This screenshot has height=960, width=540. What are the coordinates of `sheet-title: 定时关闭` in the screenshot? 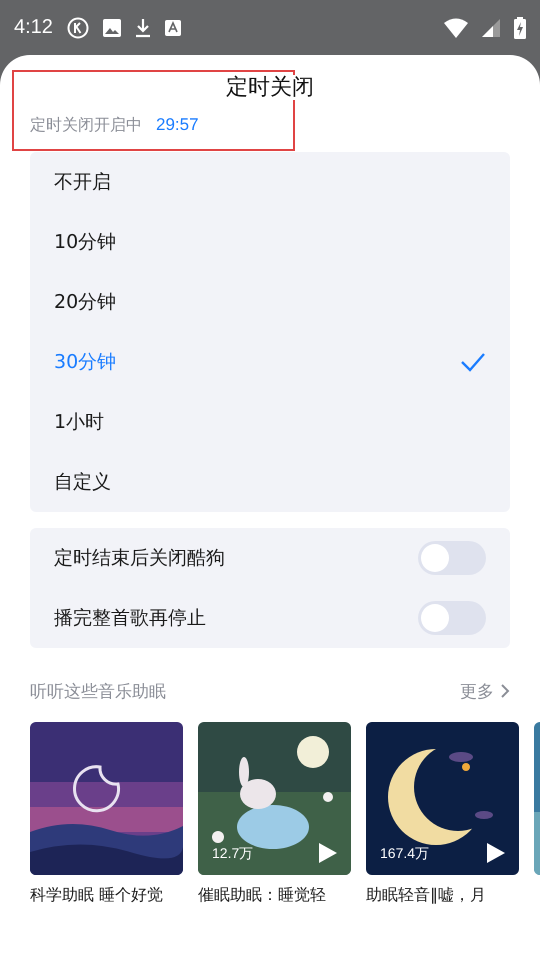 It's located at (270, 87).